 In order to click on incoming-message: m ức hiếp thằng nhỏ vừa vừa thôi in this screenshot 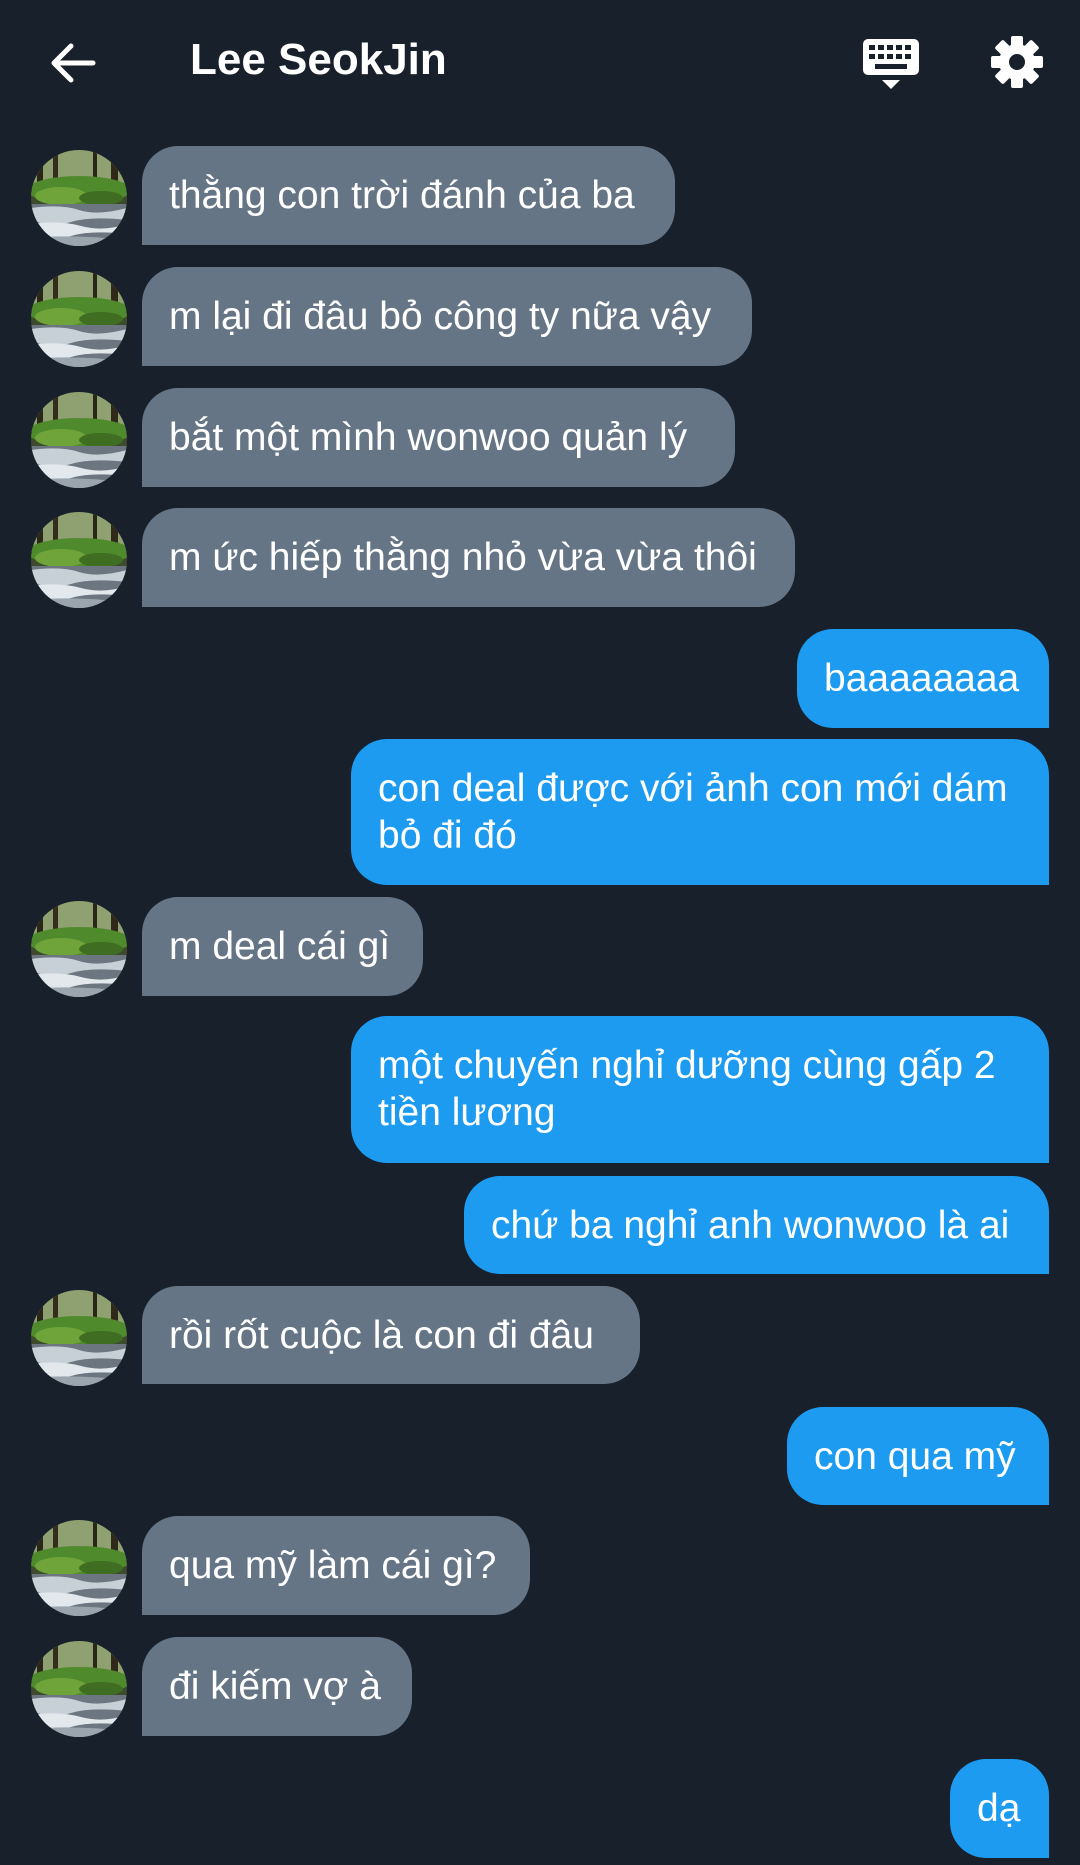, I will do `click(468, 557)`.